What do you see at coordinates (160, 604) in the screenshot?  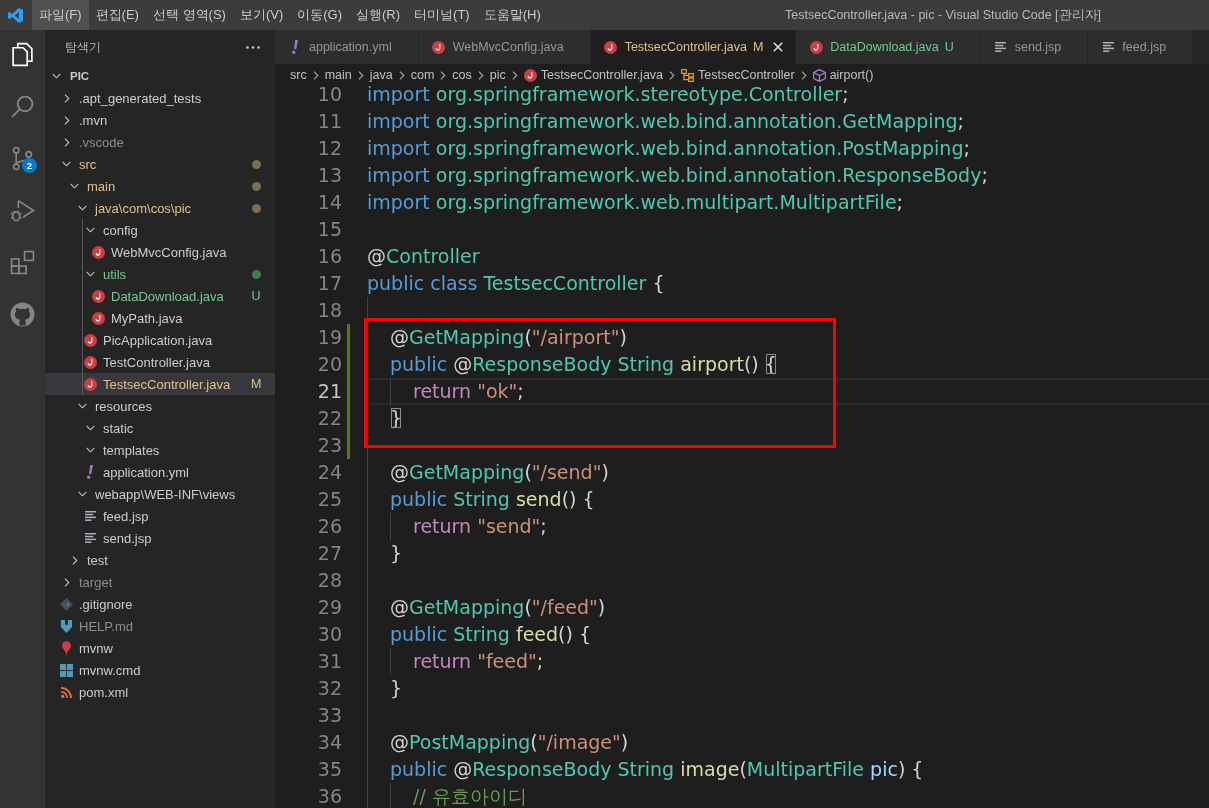 I see `tree-item: .gitignore` at bounding box center [160, 604].